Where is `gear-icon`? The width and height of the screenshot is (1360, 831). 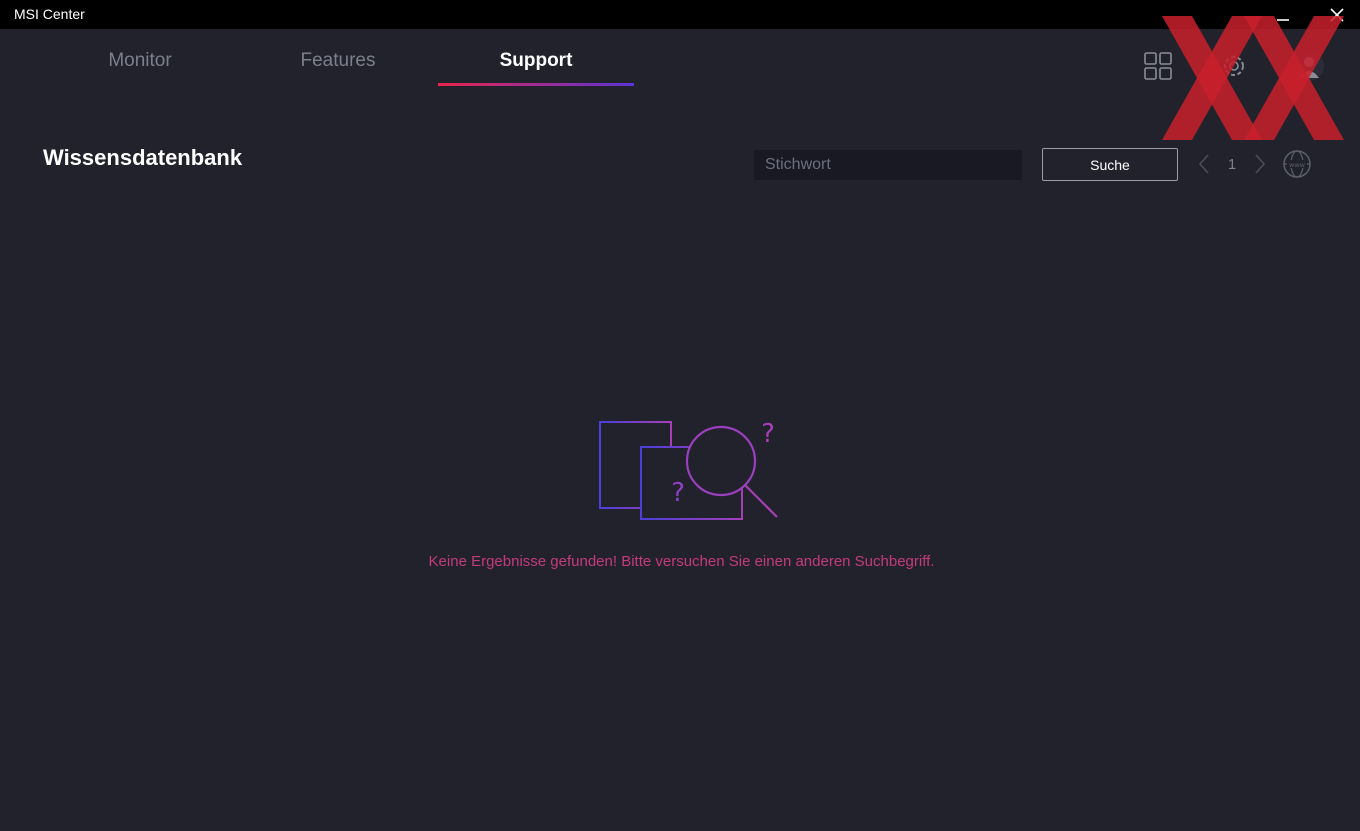 gear-icon is located at coordinates (1234, 66).